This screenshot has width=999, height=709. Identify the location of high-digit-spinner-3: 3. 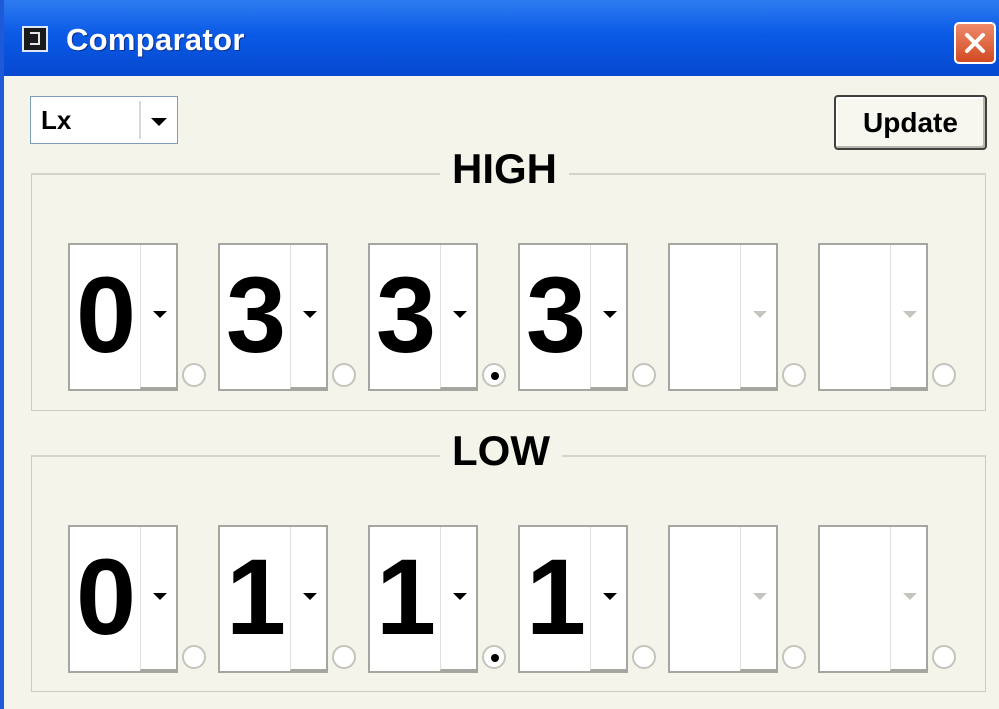
(423, 317).